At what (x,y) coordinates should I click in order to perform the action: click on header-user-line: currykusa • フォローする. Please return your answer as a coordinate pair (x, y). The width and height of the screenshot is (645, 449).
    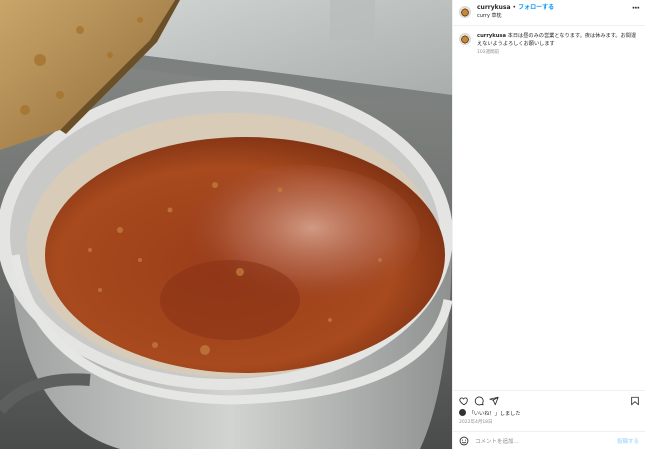
    Looking at the image, I should click on (515, 8).